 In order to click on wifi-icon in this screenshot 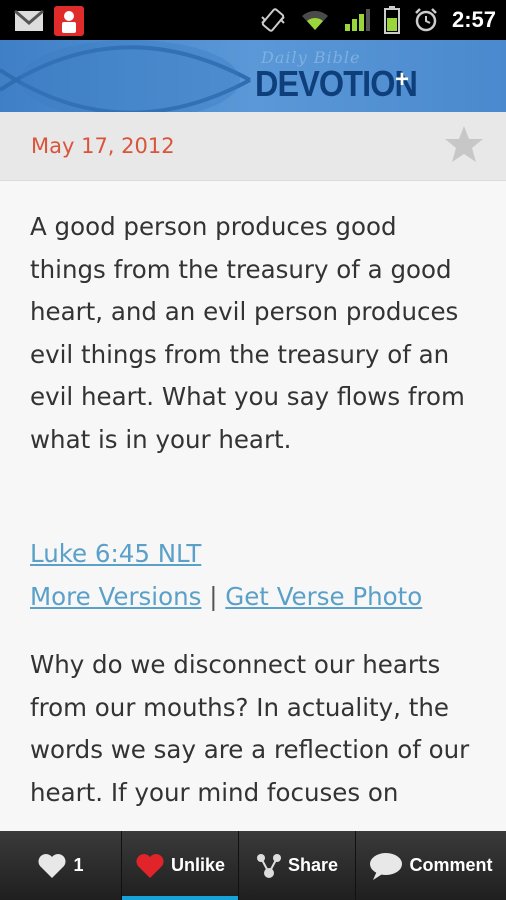, I will do `click(314, 20)`.